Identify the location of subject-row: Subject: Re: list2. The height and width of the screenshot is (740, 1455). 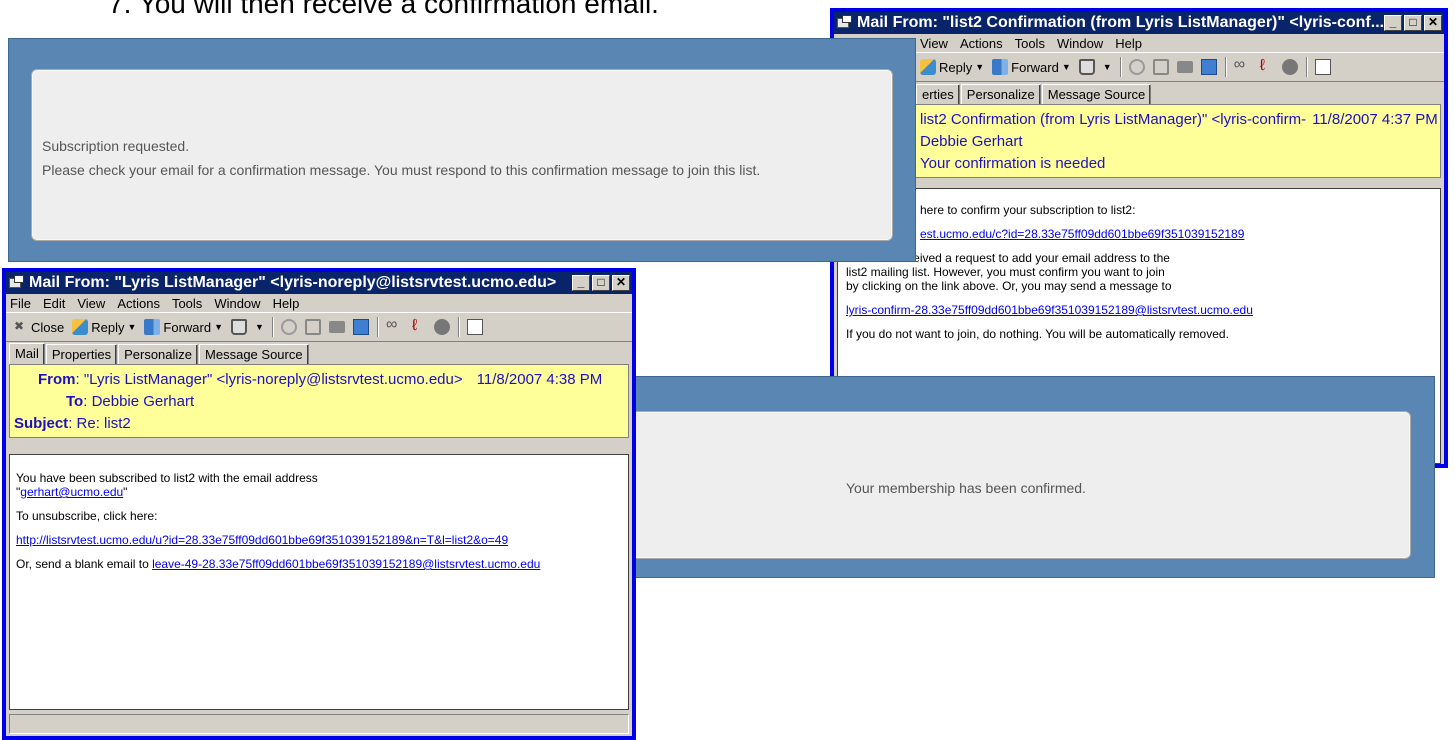
(72, 423).